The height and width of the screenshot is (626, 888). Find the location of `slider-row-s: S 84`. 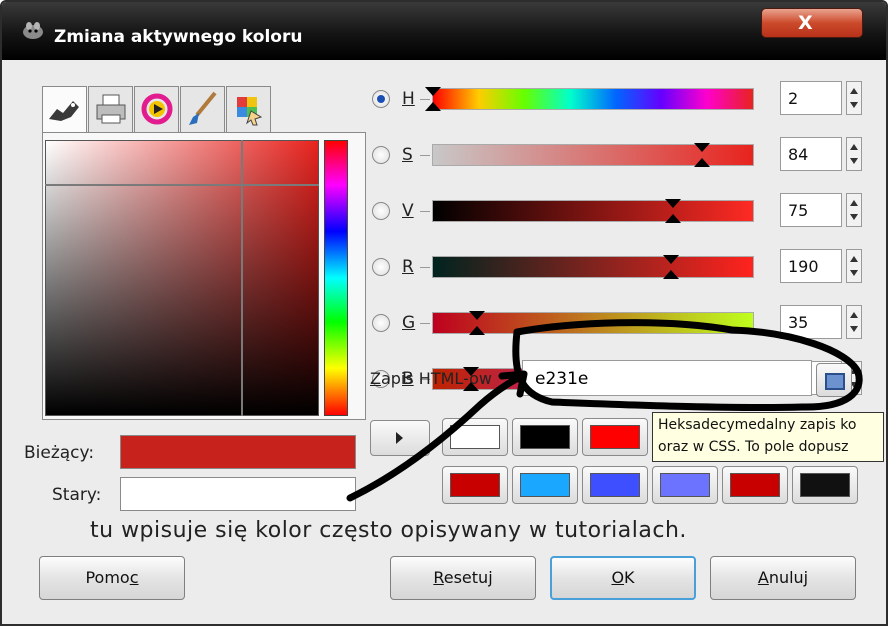

slider-row-s: S 84 is located at coordinates (617, 156).